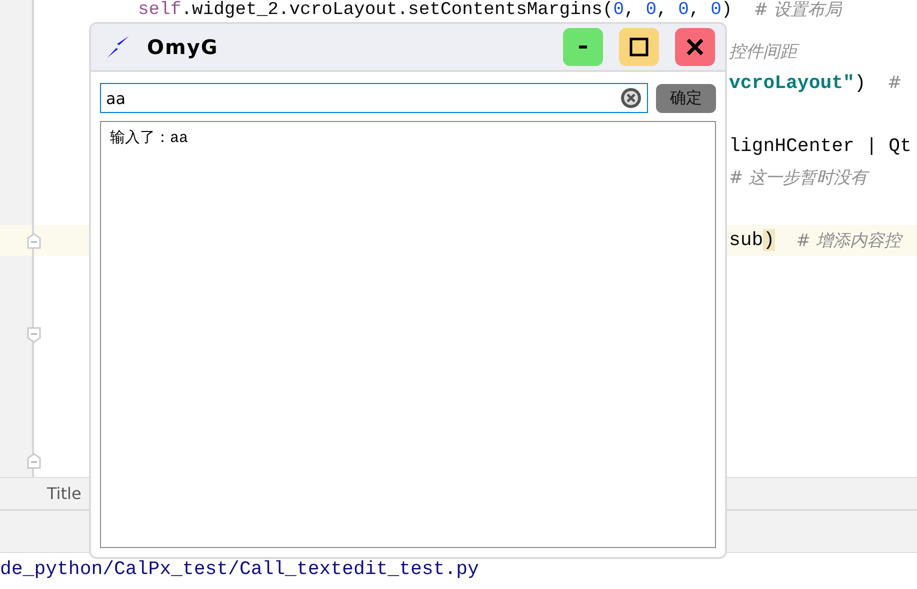  I want to click on maximize-button, so click(639, 47).